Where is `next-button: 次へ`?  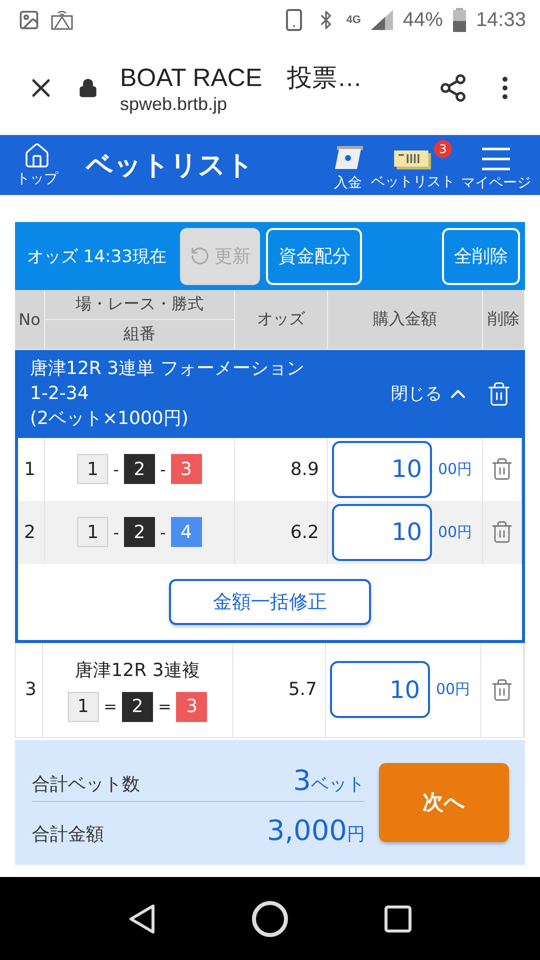 next-button: 次へ is located at coordinates (444, 802).